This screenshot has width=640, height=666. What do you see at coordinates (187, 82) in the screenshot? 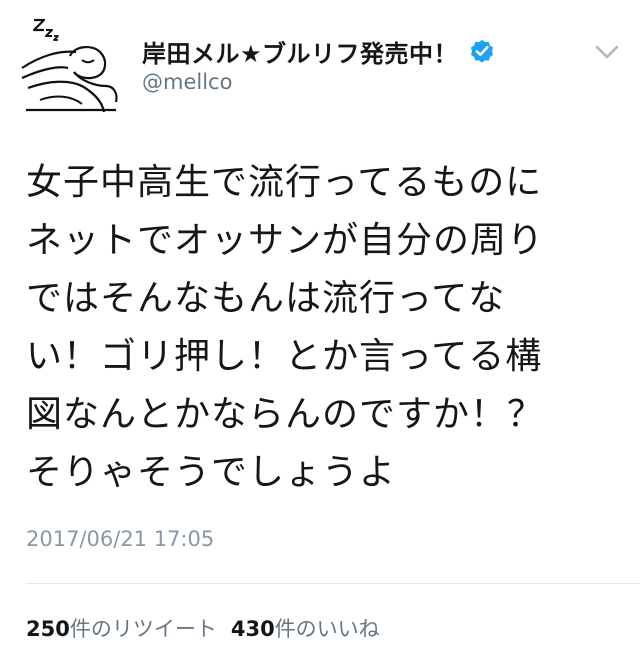
I see `author-handle: @mellco` at bounding box center [187, 82].